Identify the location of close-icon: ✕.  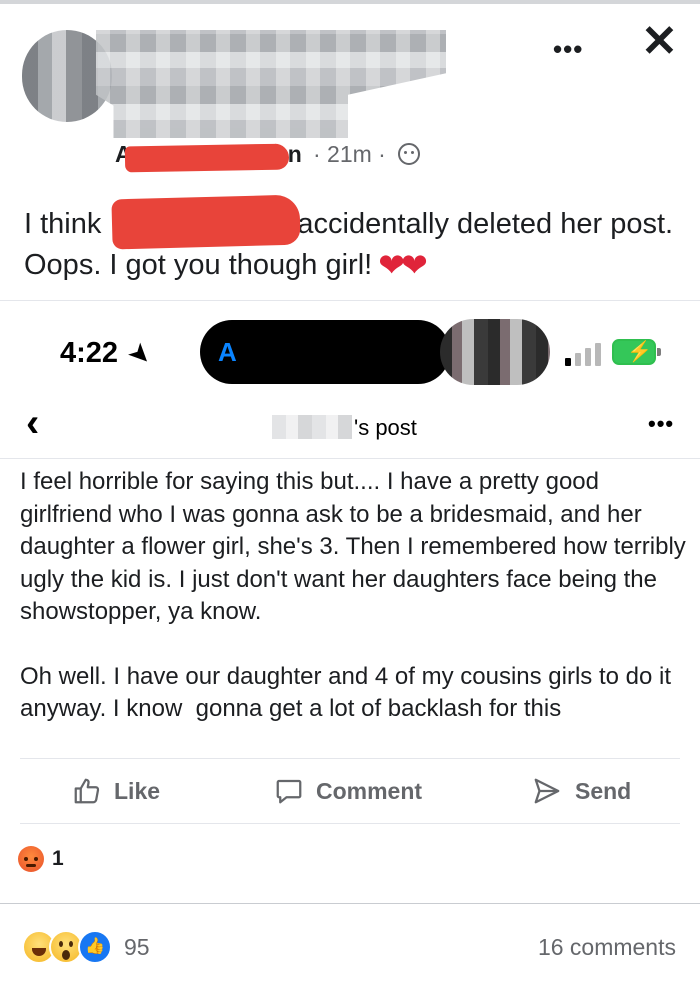
(659, 42).